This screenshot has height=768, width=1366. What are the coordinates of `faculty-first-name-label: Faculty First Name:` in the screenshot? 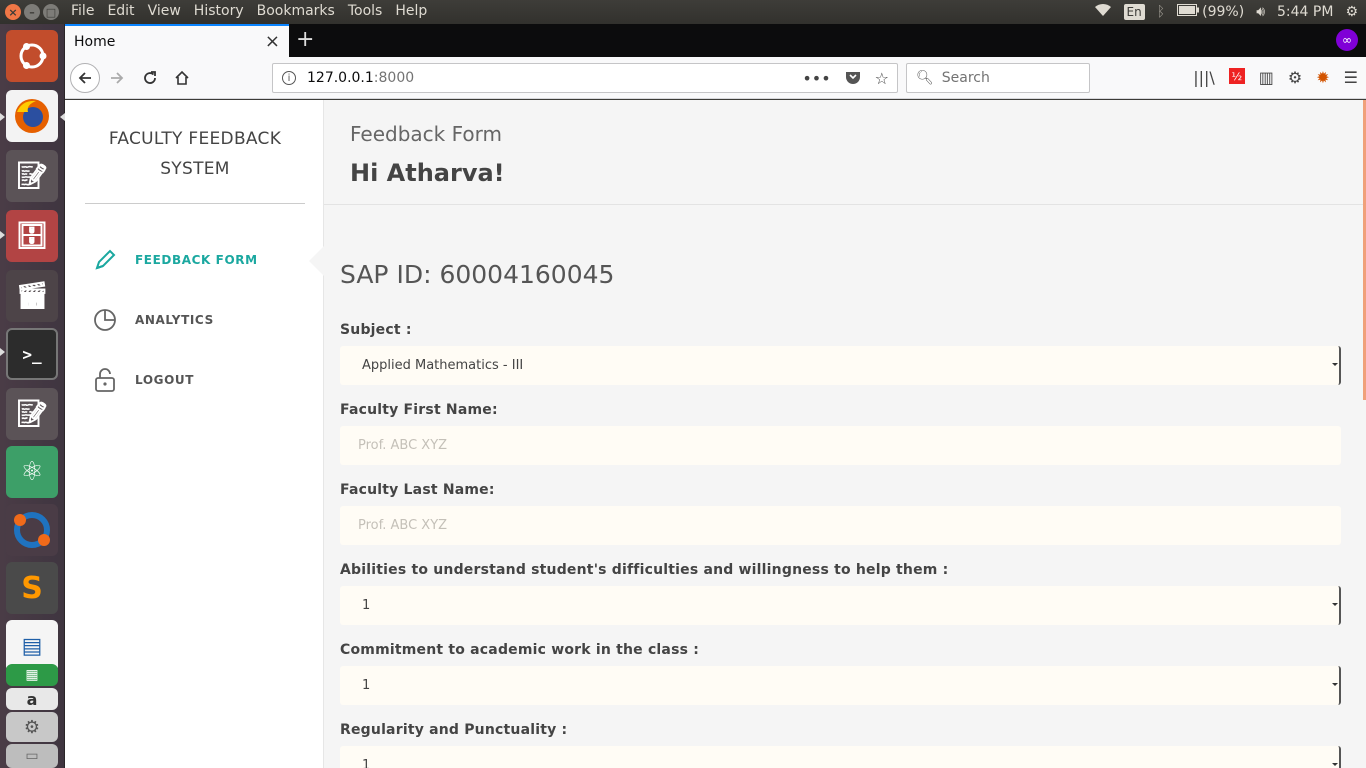 It's located at (419, 410).